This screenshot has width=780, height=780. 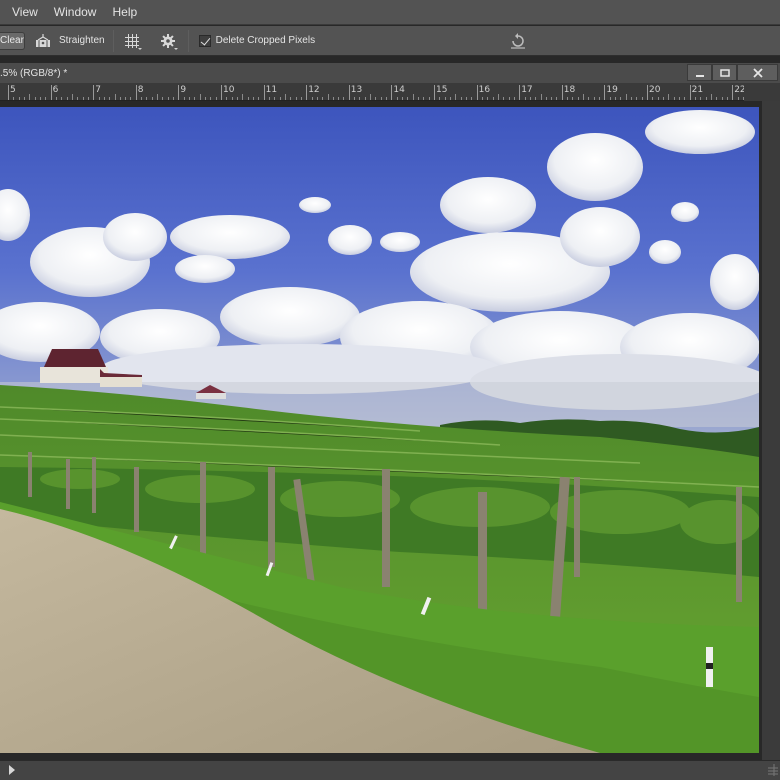 I want to click on separator, so click(x=113, y=40).